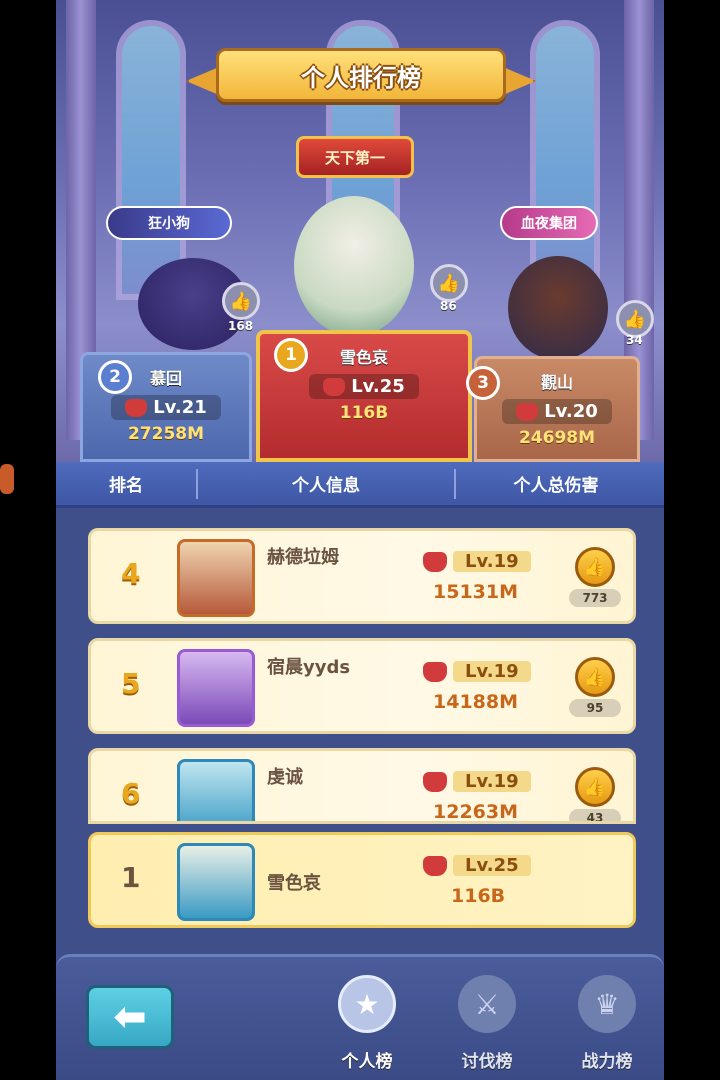 This screenshot has height=1080, width=720. I want to click on like-count: 43, so click(595, 815).